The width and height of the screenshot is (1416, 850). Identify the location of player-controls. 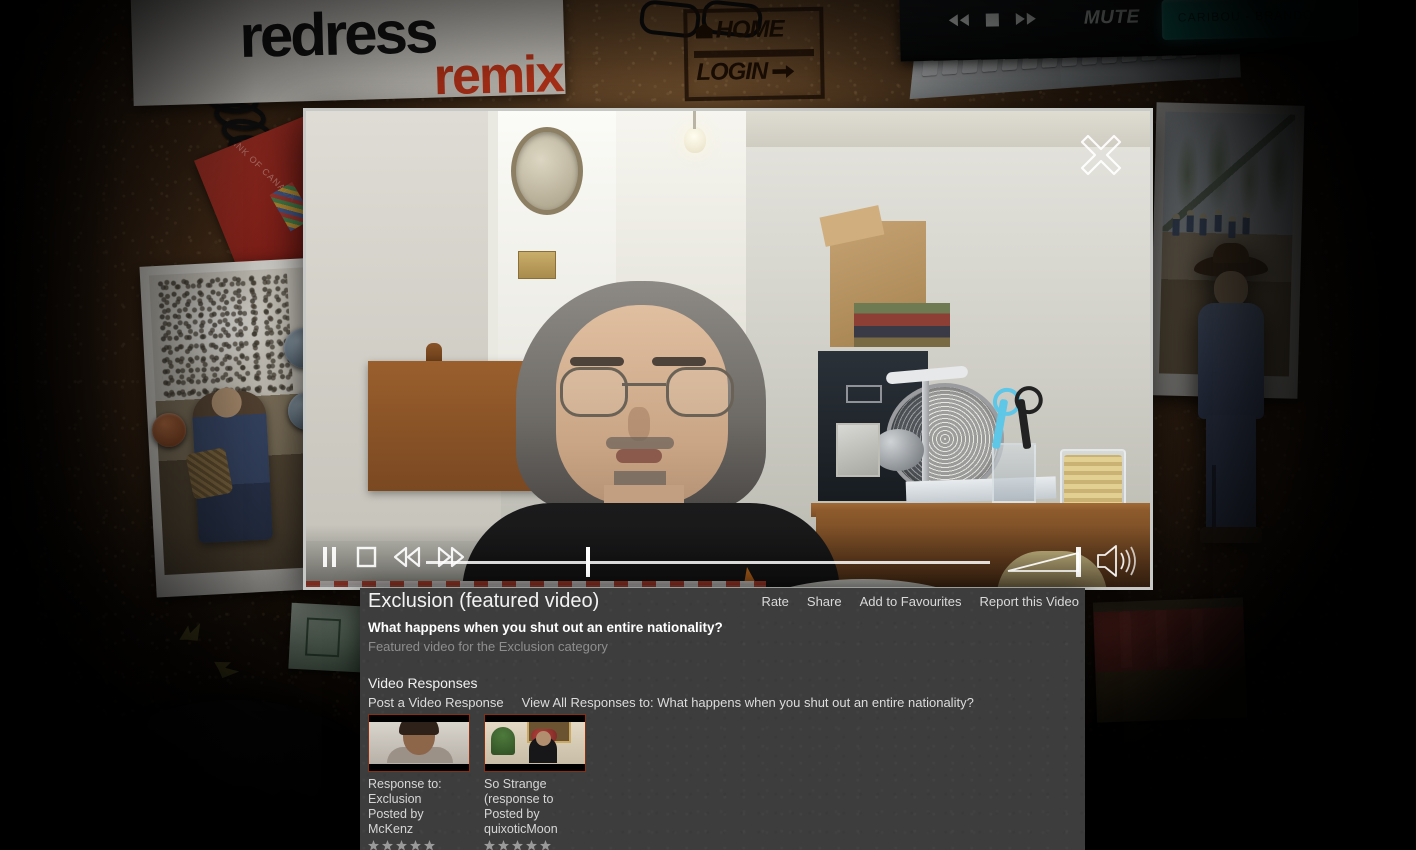
(728, 561).